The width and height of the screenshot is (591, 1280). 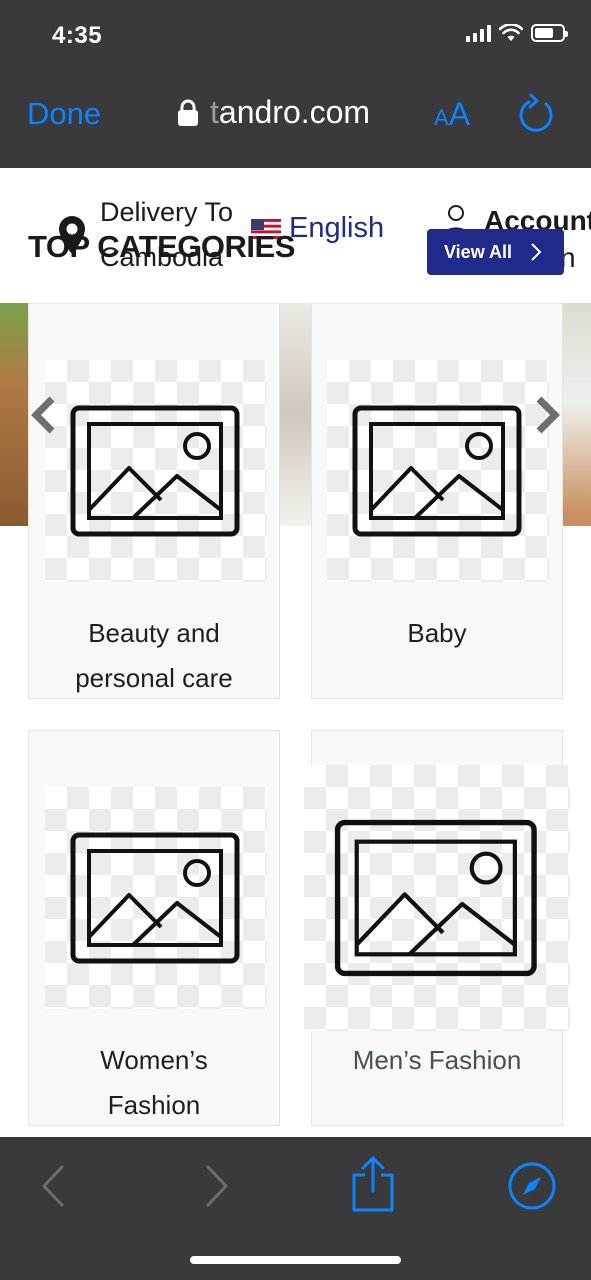 What do you see at coordinates (437, 633) in the screenshot?
I see `category-label-line1: Baby` at bounding box center [437, 633].